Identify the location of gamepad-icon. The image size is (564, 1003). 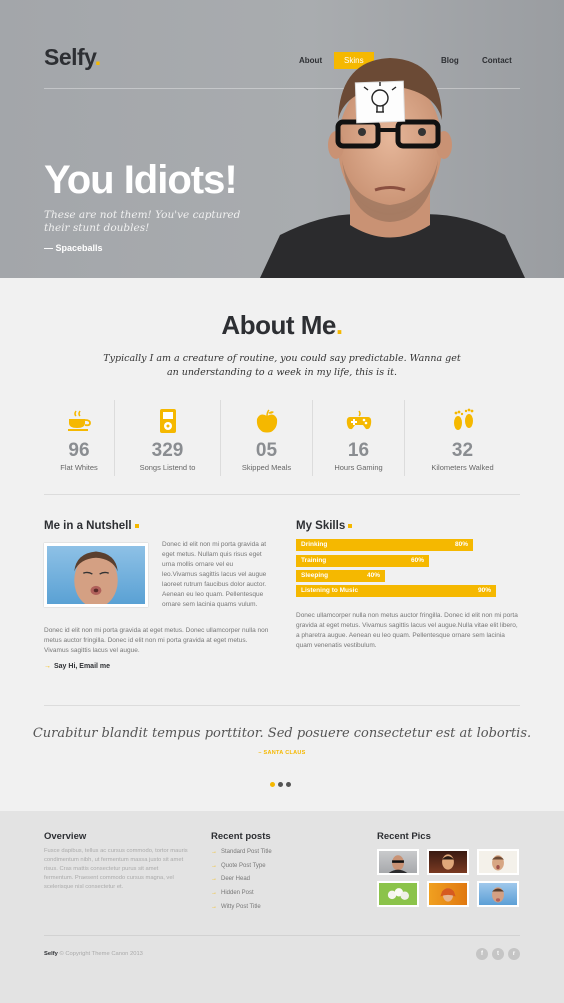
(358, 420).